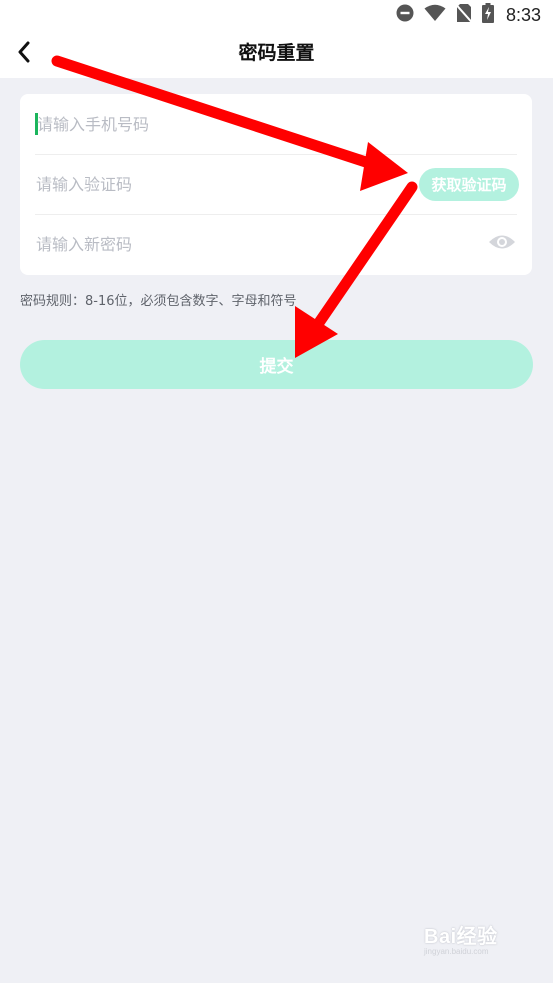 The height and width of the screenshot is (983, 553). What do you see at coordinates (276, 364) in the screenshot?
I see `submit-button: 提交` at bounding box center [276, 364].